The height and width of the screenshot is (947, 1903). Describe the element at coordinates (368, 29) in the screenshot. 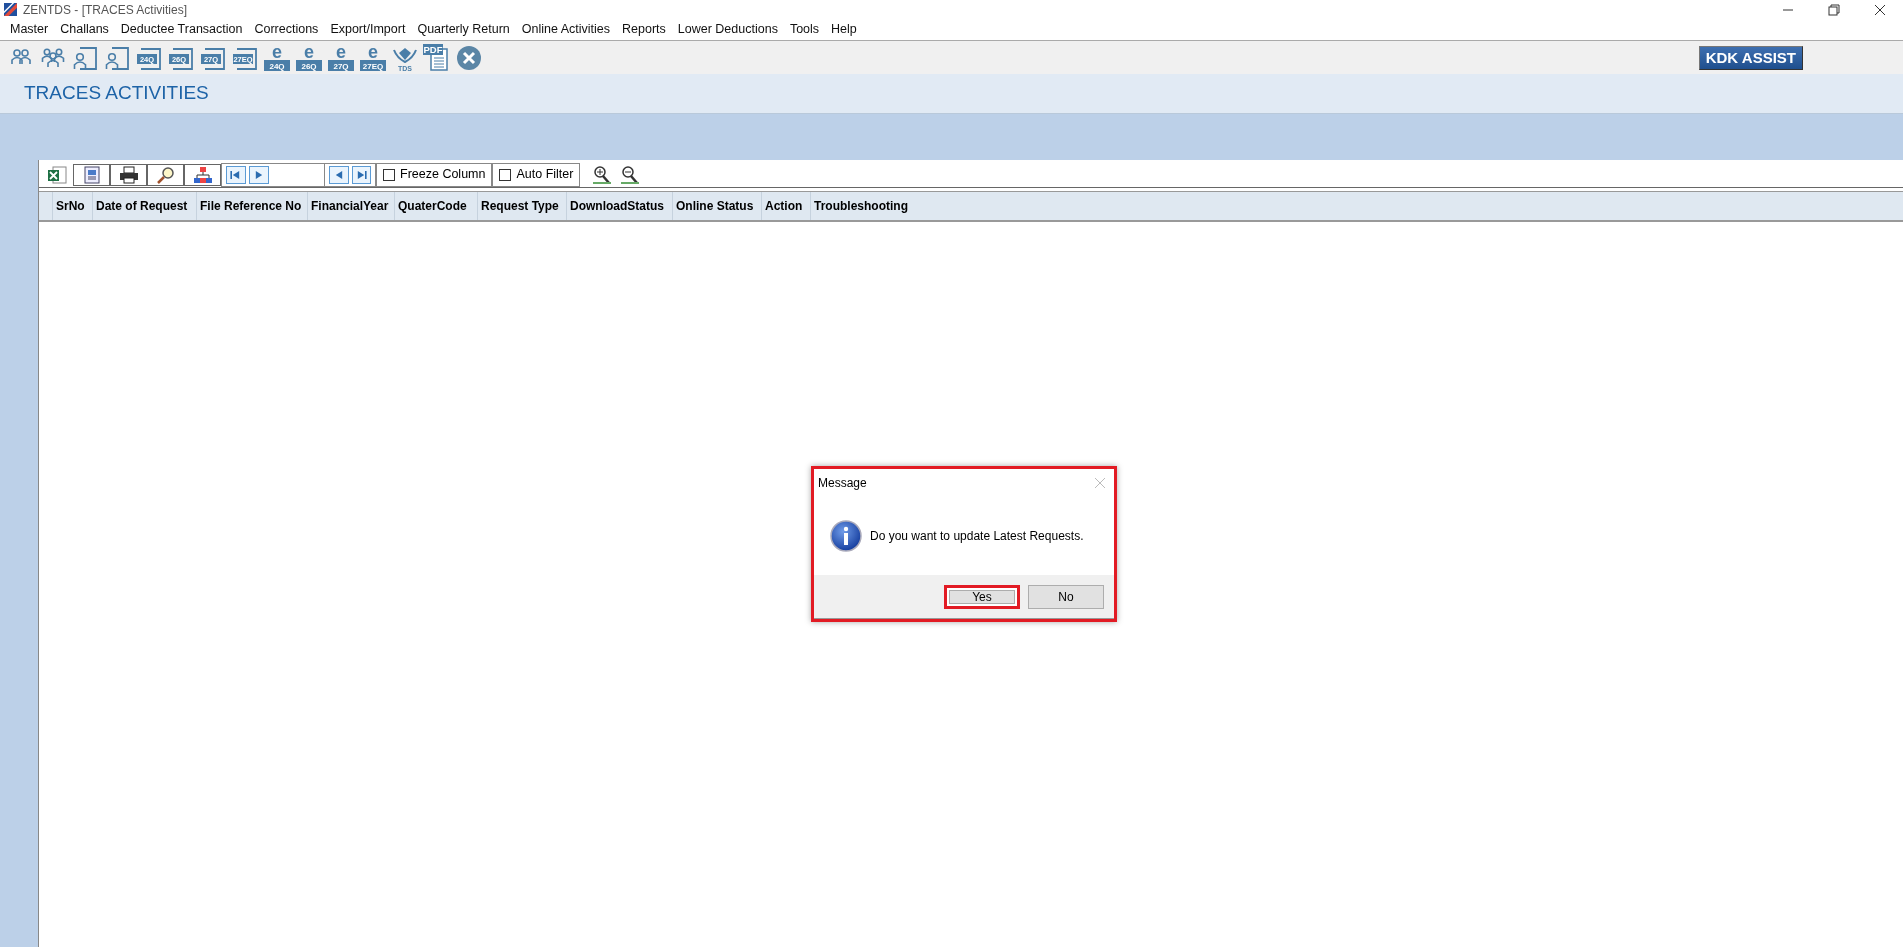

I see `menu-item: Export/Import` at that location.